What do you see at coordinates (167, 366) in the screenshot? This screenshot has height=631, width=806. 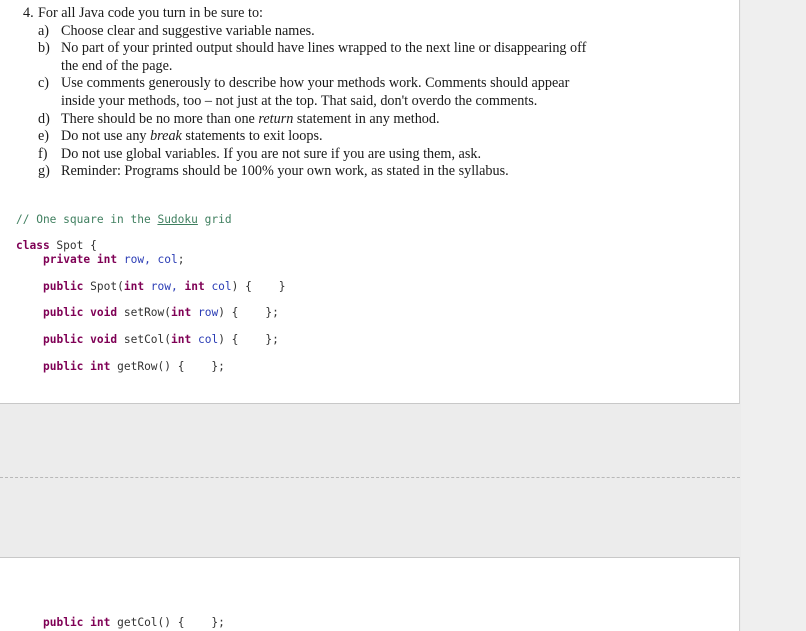 I see `method-name: getRow() { };` at bounding box center [167, 366].